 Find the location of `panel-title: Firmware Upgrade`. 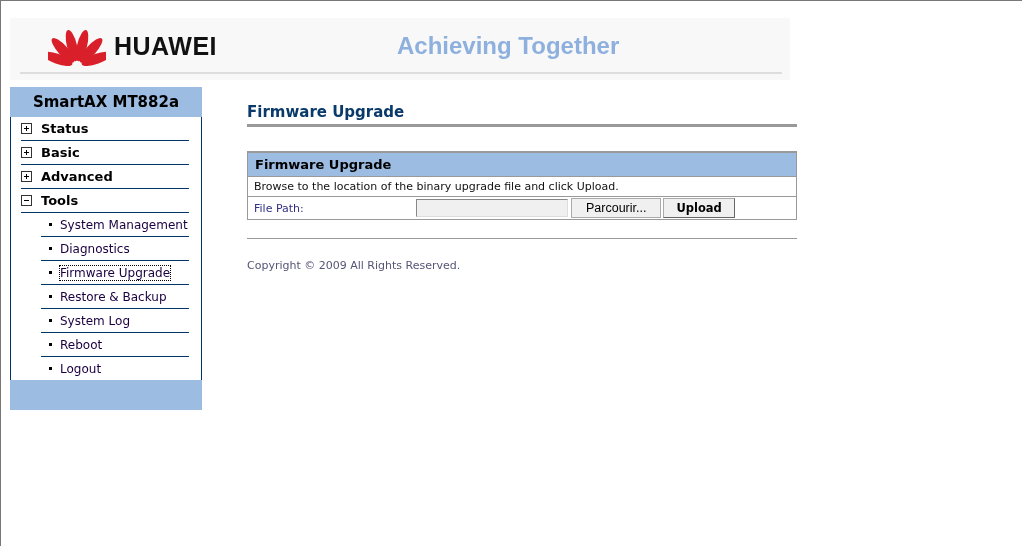

panel-title: Firmware Upgrade is located at coordinates (522, 164).